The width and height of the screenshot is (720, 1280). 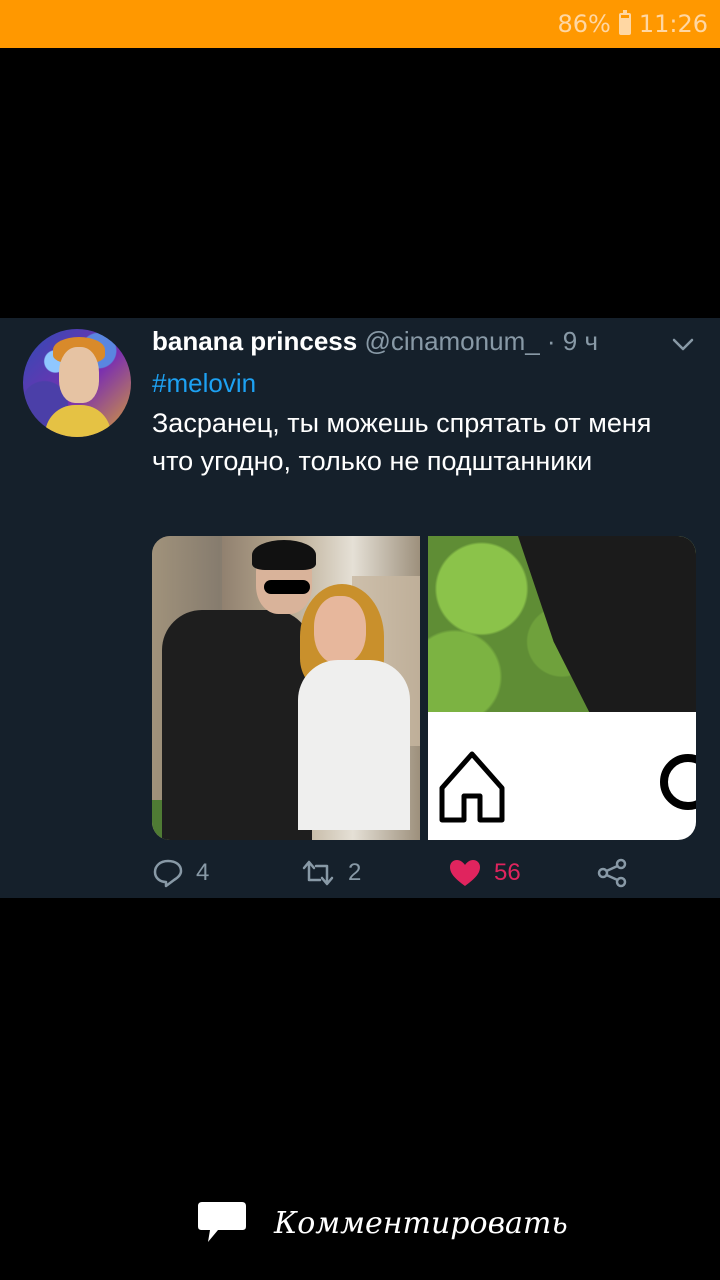 I want to click on avatar, so click(x=77, y=383).